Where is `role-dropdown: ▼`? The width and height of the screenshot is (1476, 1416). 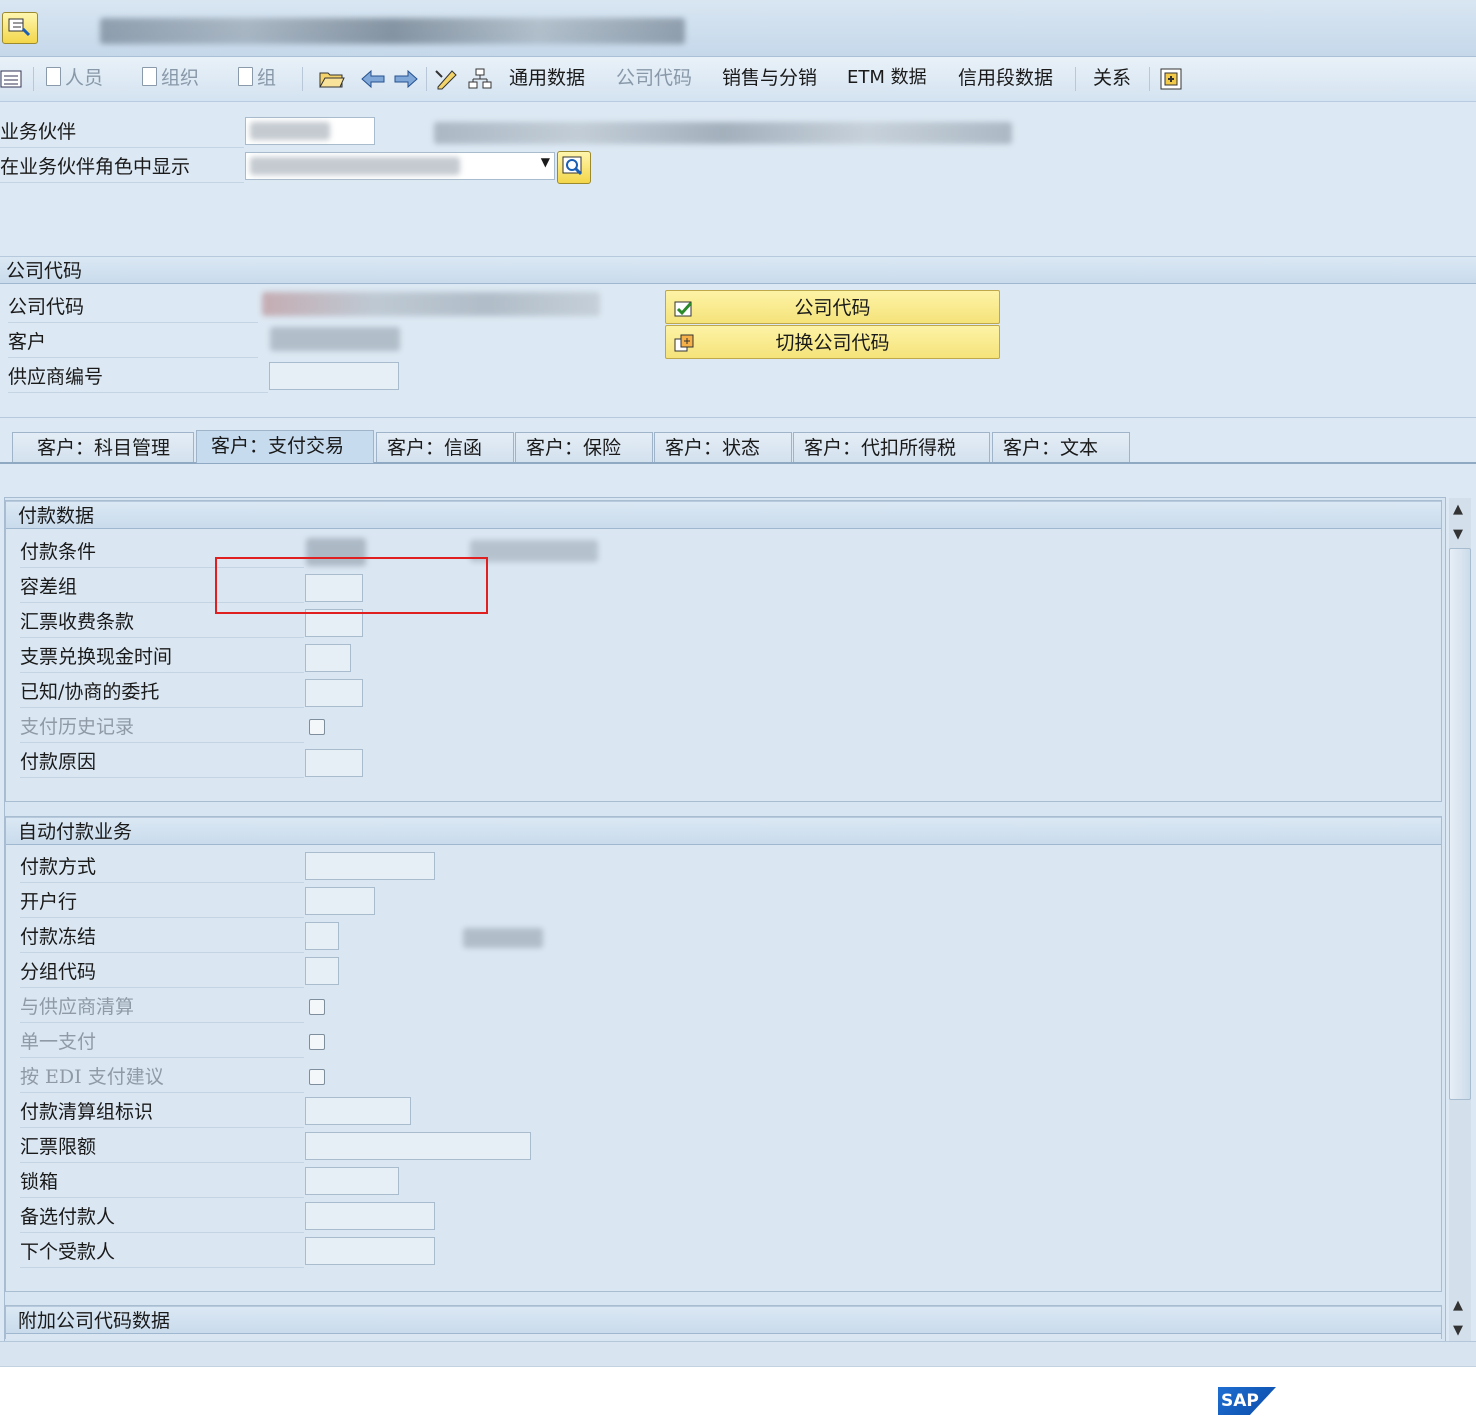
role-dropdown: ▼ is located at coordinates (400, 166).